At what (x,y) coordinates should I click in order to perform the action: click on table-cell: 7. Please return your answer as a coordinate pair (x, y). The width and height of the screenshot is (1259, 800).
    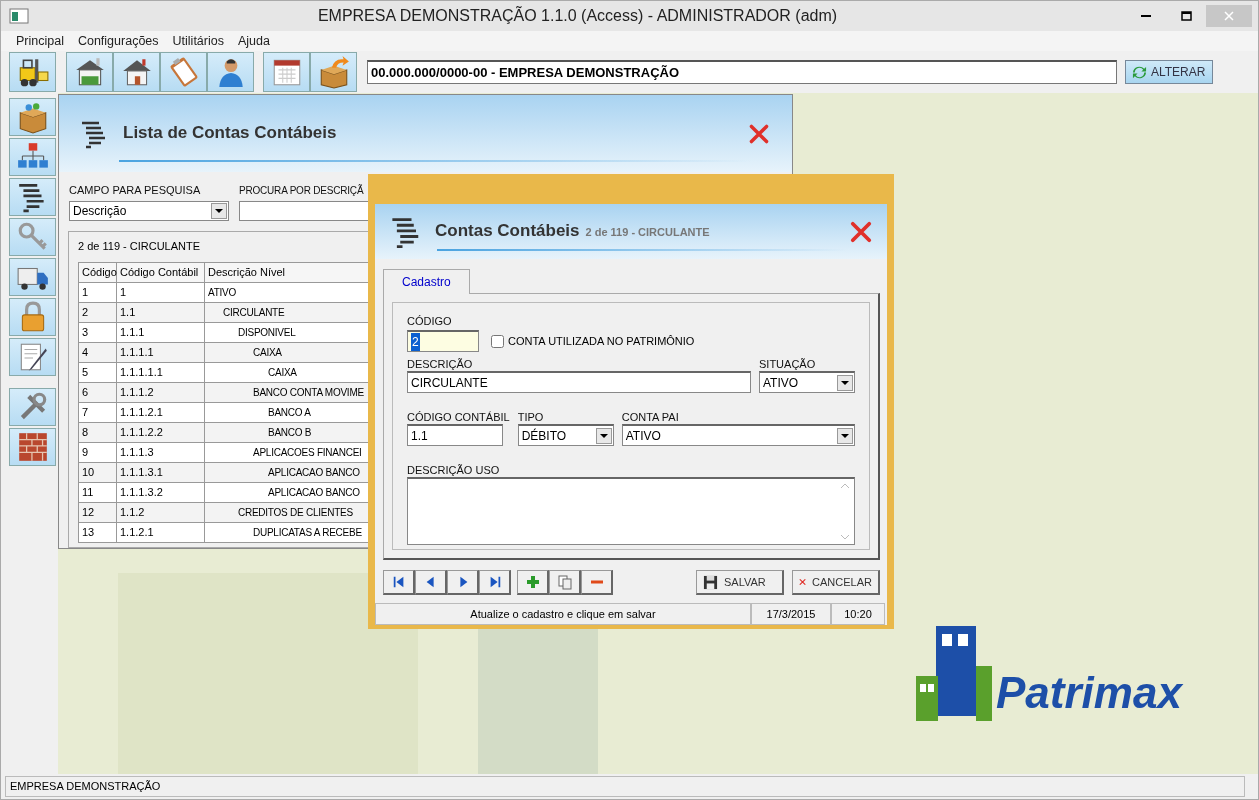
    Looking at the image, I should click on (97, 412).